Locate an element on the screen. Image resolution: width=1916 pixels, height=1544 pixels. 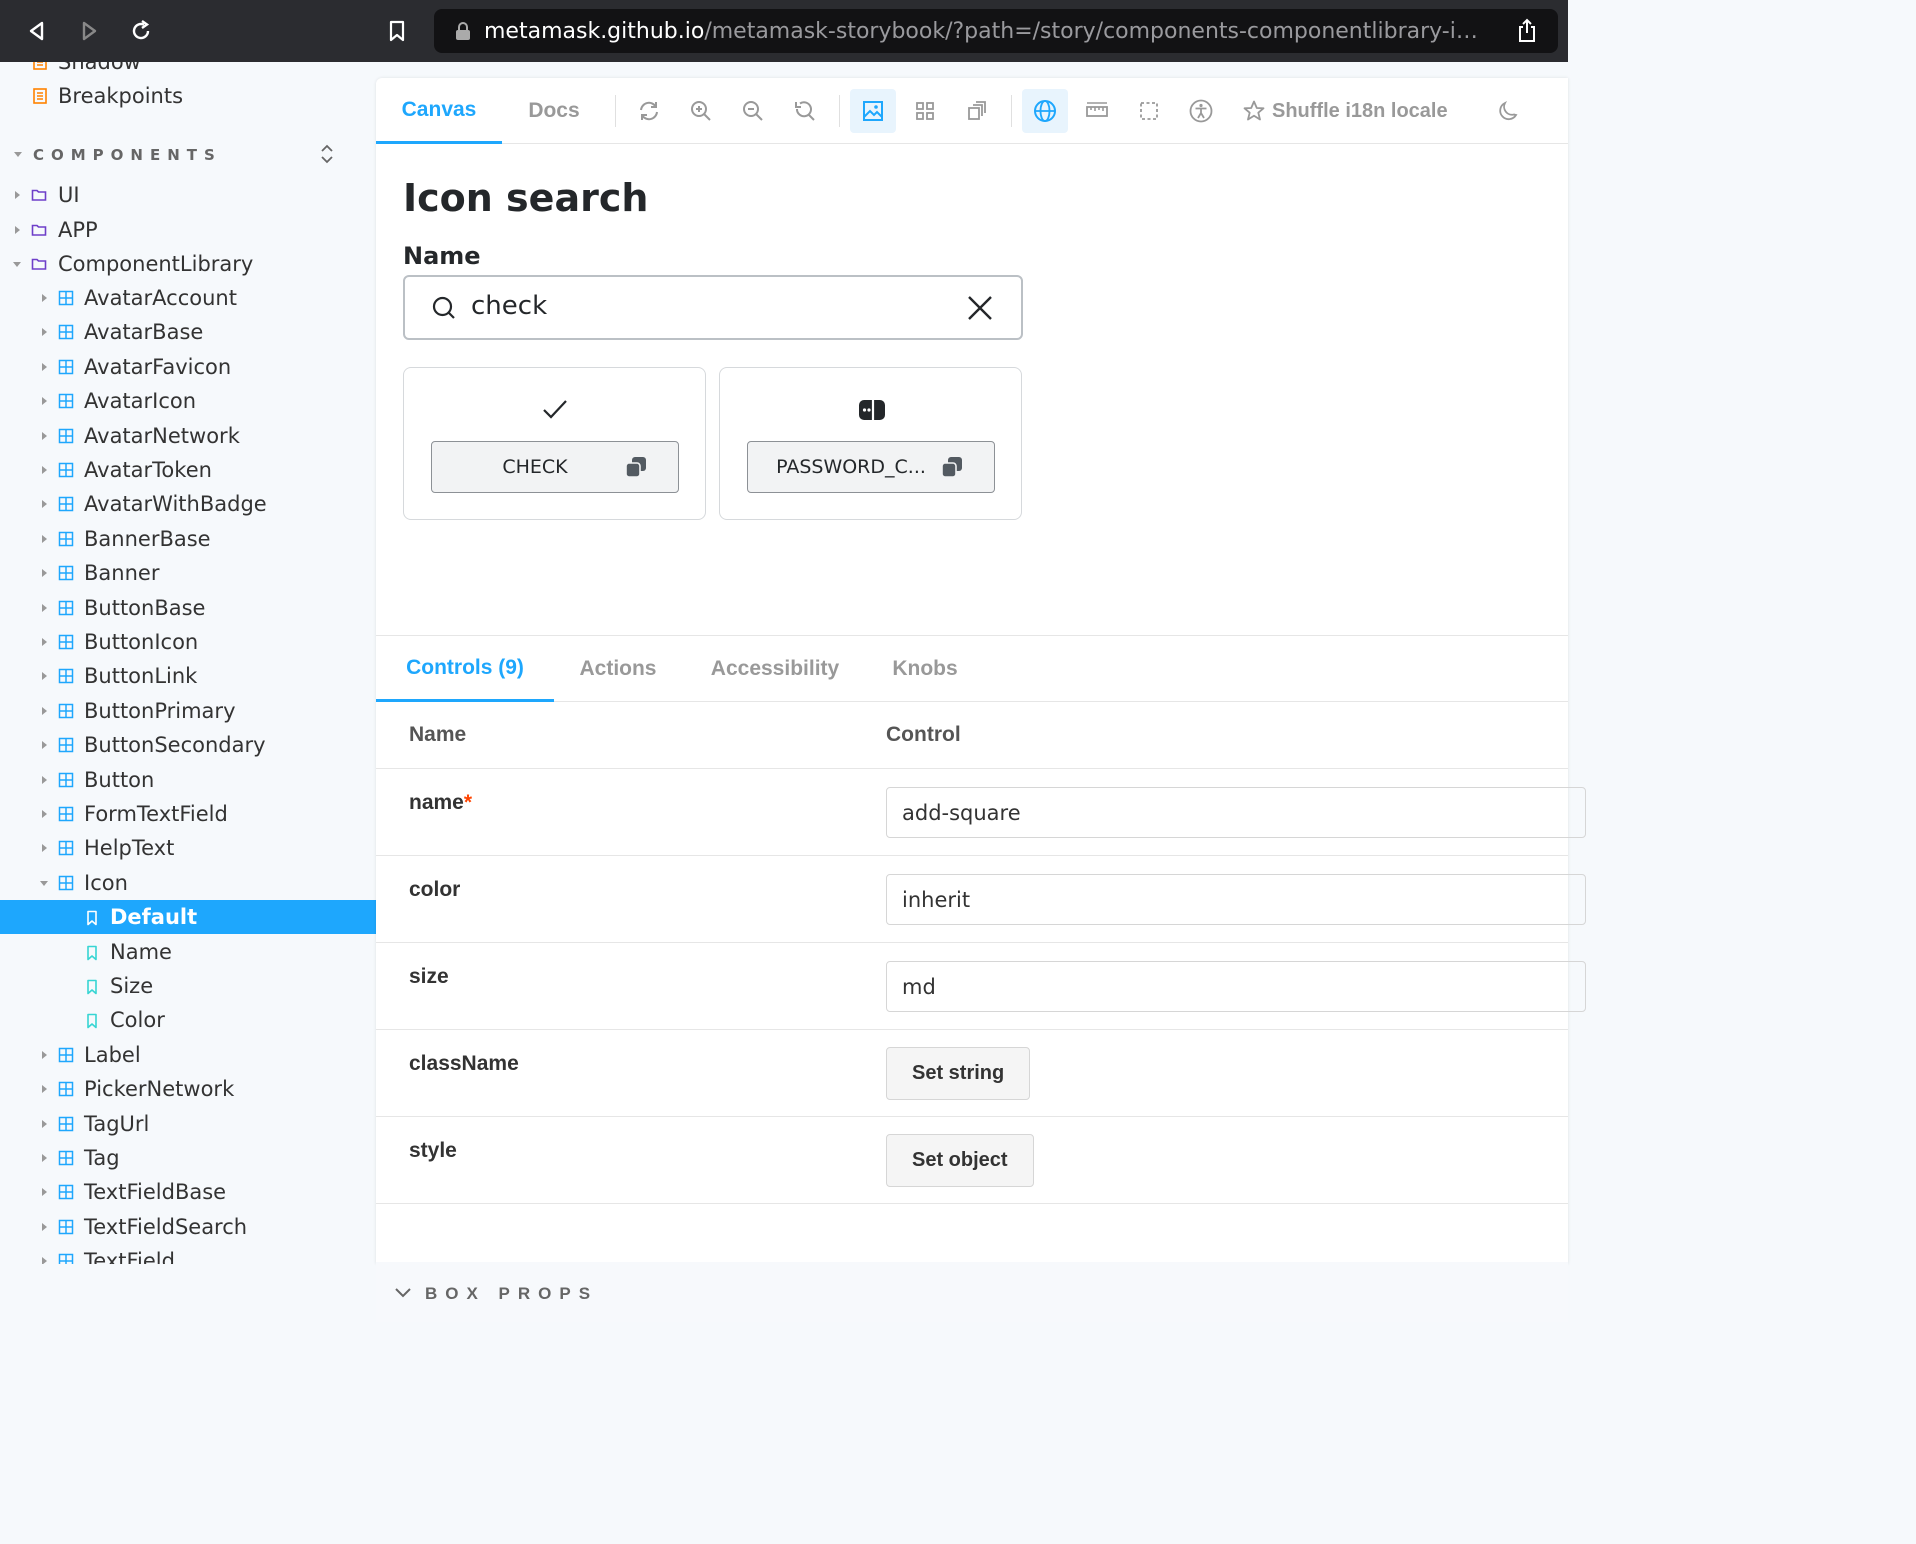
section-collapse-icon is located at coordinates (18, 154).